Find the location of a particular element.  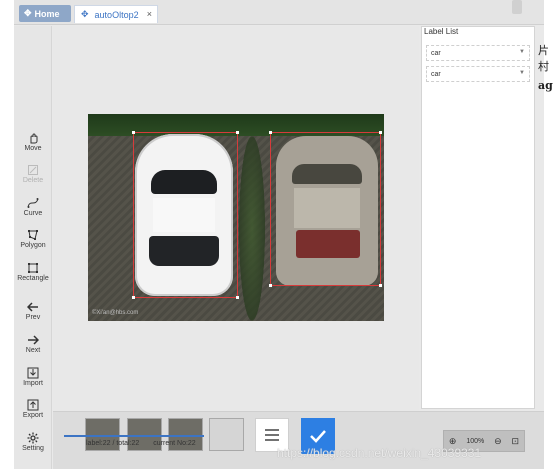

hand-icon is located at coordinates (33, 137).